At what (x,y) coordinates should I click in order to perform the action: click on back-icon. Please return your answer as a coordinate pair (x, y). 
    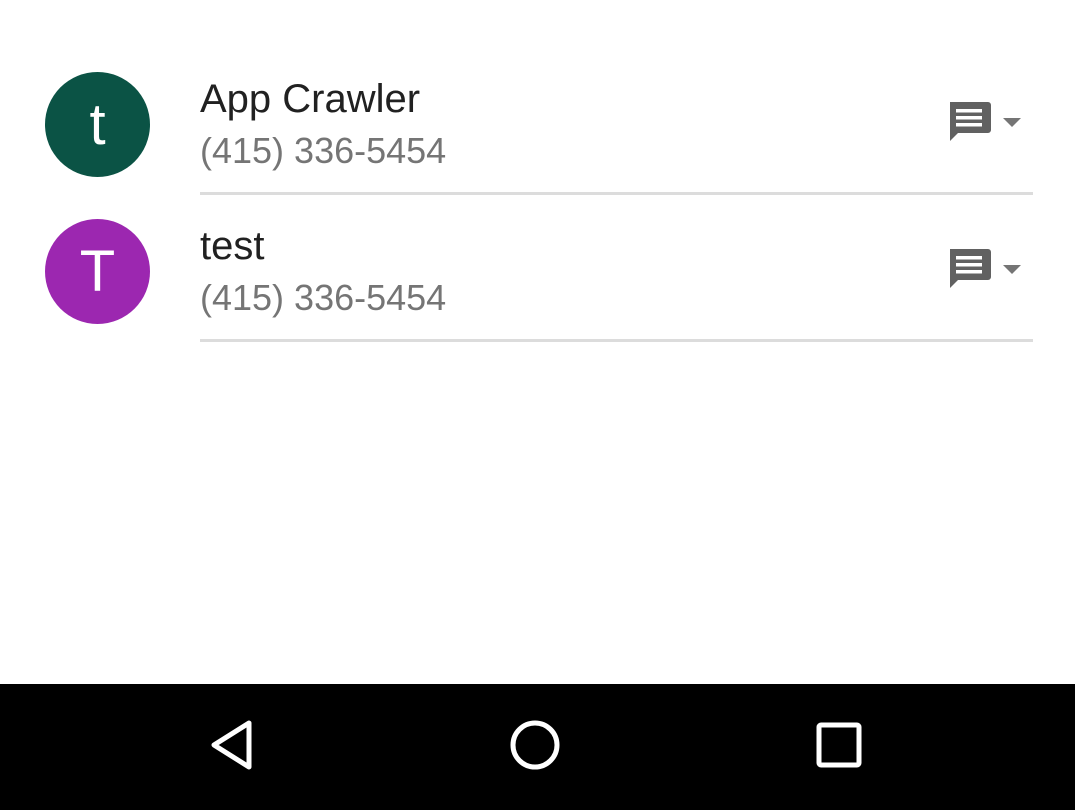
    Looking at the image, I should click on (232, 747).